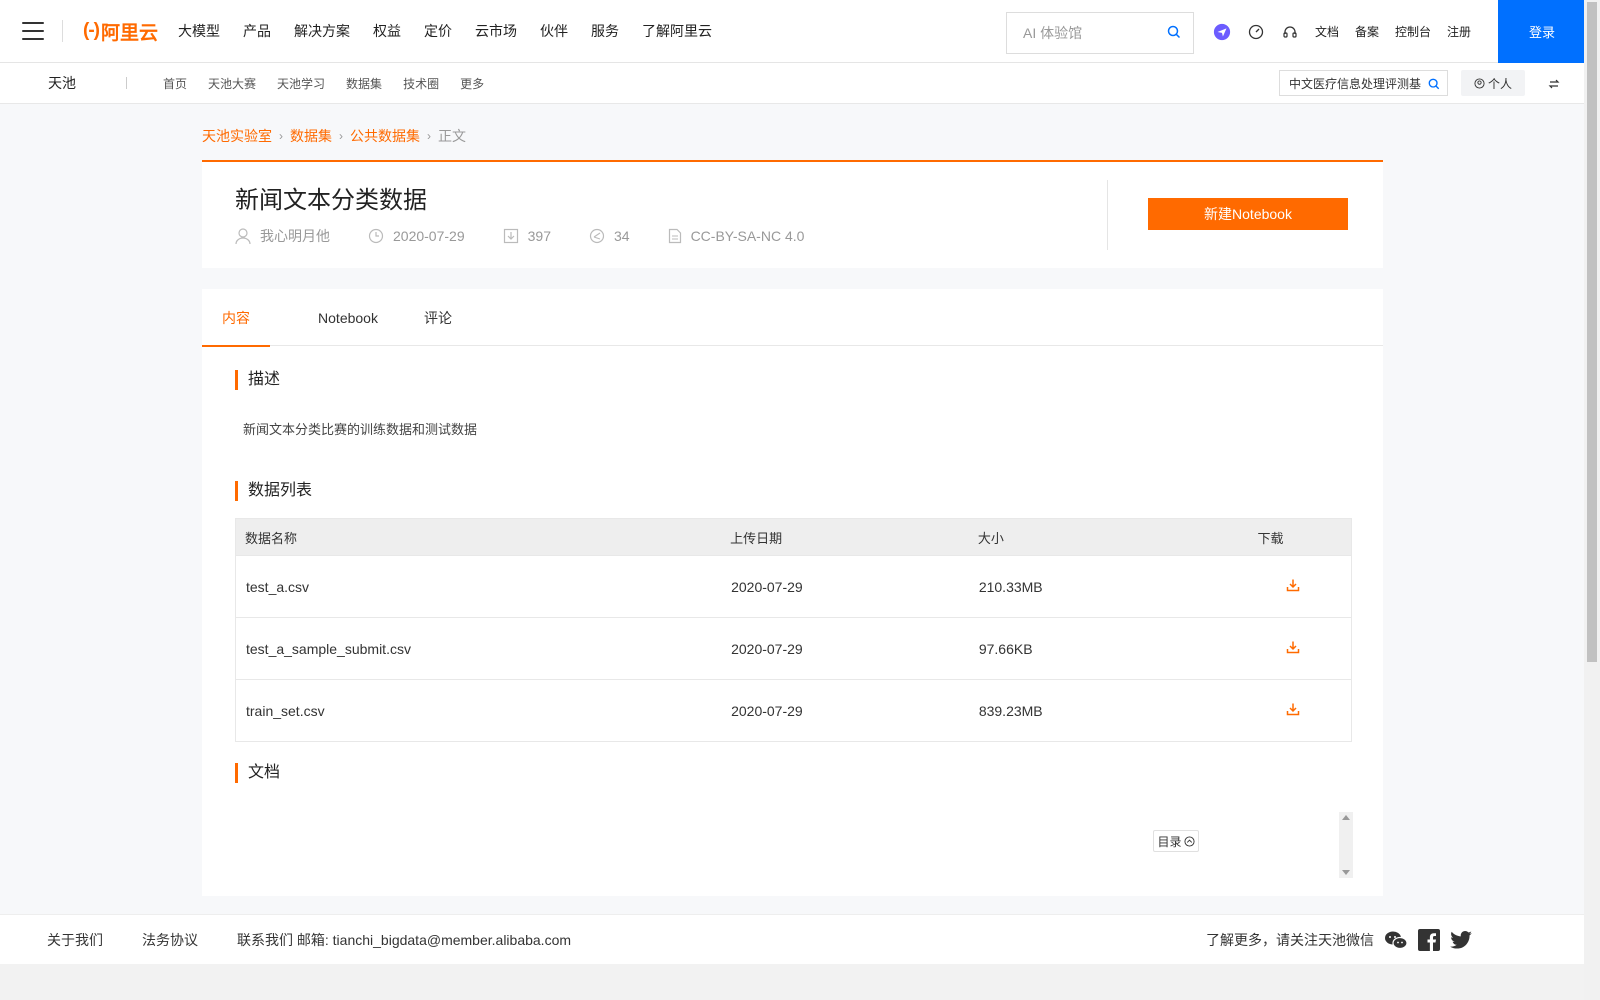  Describe the element at coordinates (1189, 841) in the screenshot. I see `chevron-up-icon` at that location.